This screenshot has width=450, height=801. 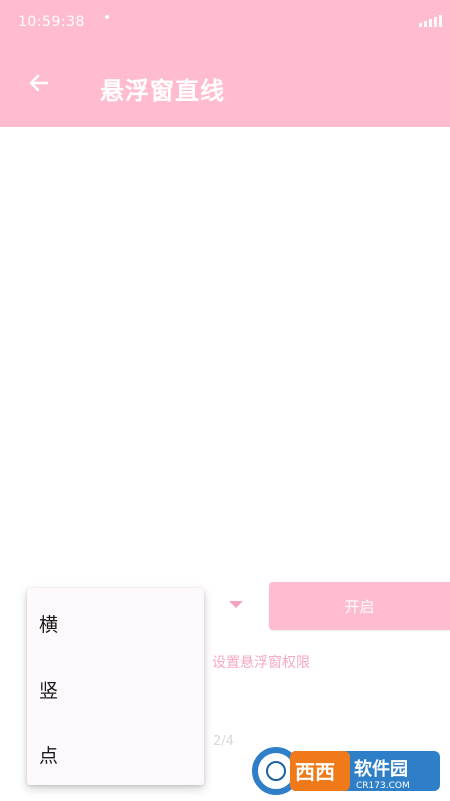 I want to click on signal-icon, so click(x=430, y=21).